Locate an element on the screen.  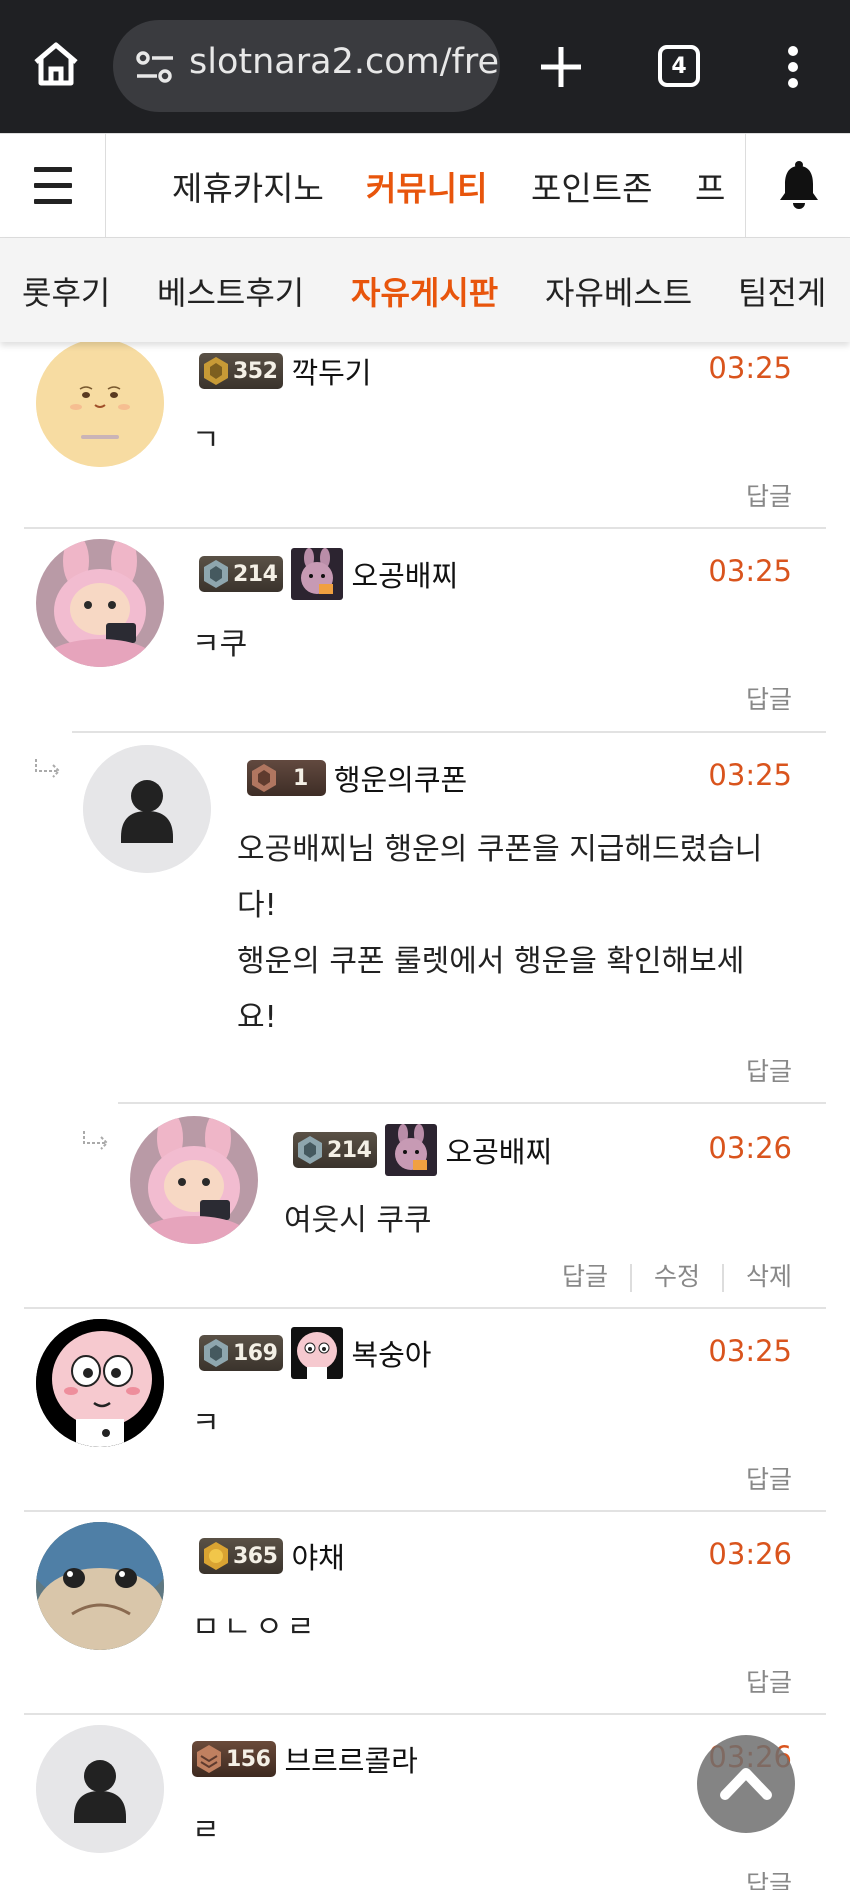
reply-button: 답글 is located at coordinates (769, 1880).